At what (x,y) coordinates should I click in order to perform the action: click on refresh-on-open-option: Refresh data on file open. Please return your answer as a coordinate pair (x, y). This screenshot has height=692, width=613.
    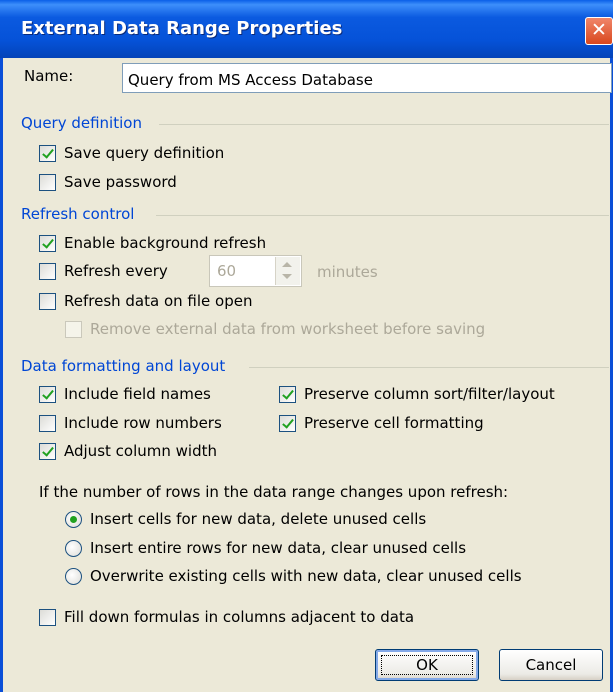
    Looking at the image, I should click on (145, 301).